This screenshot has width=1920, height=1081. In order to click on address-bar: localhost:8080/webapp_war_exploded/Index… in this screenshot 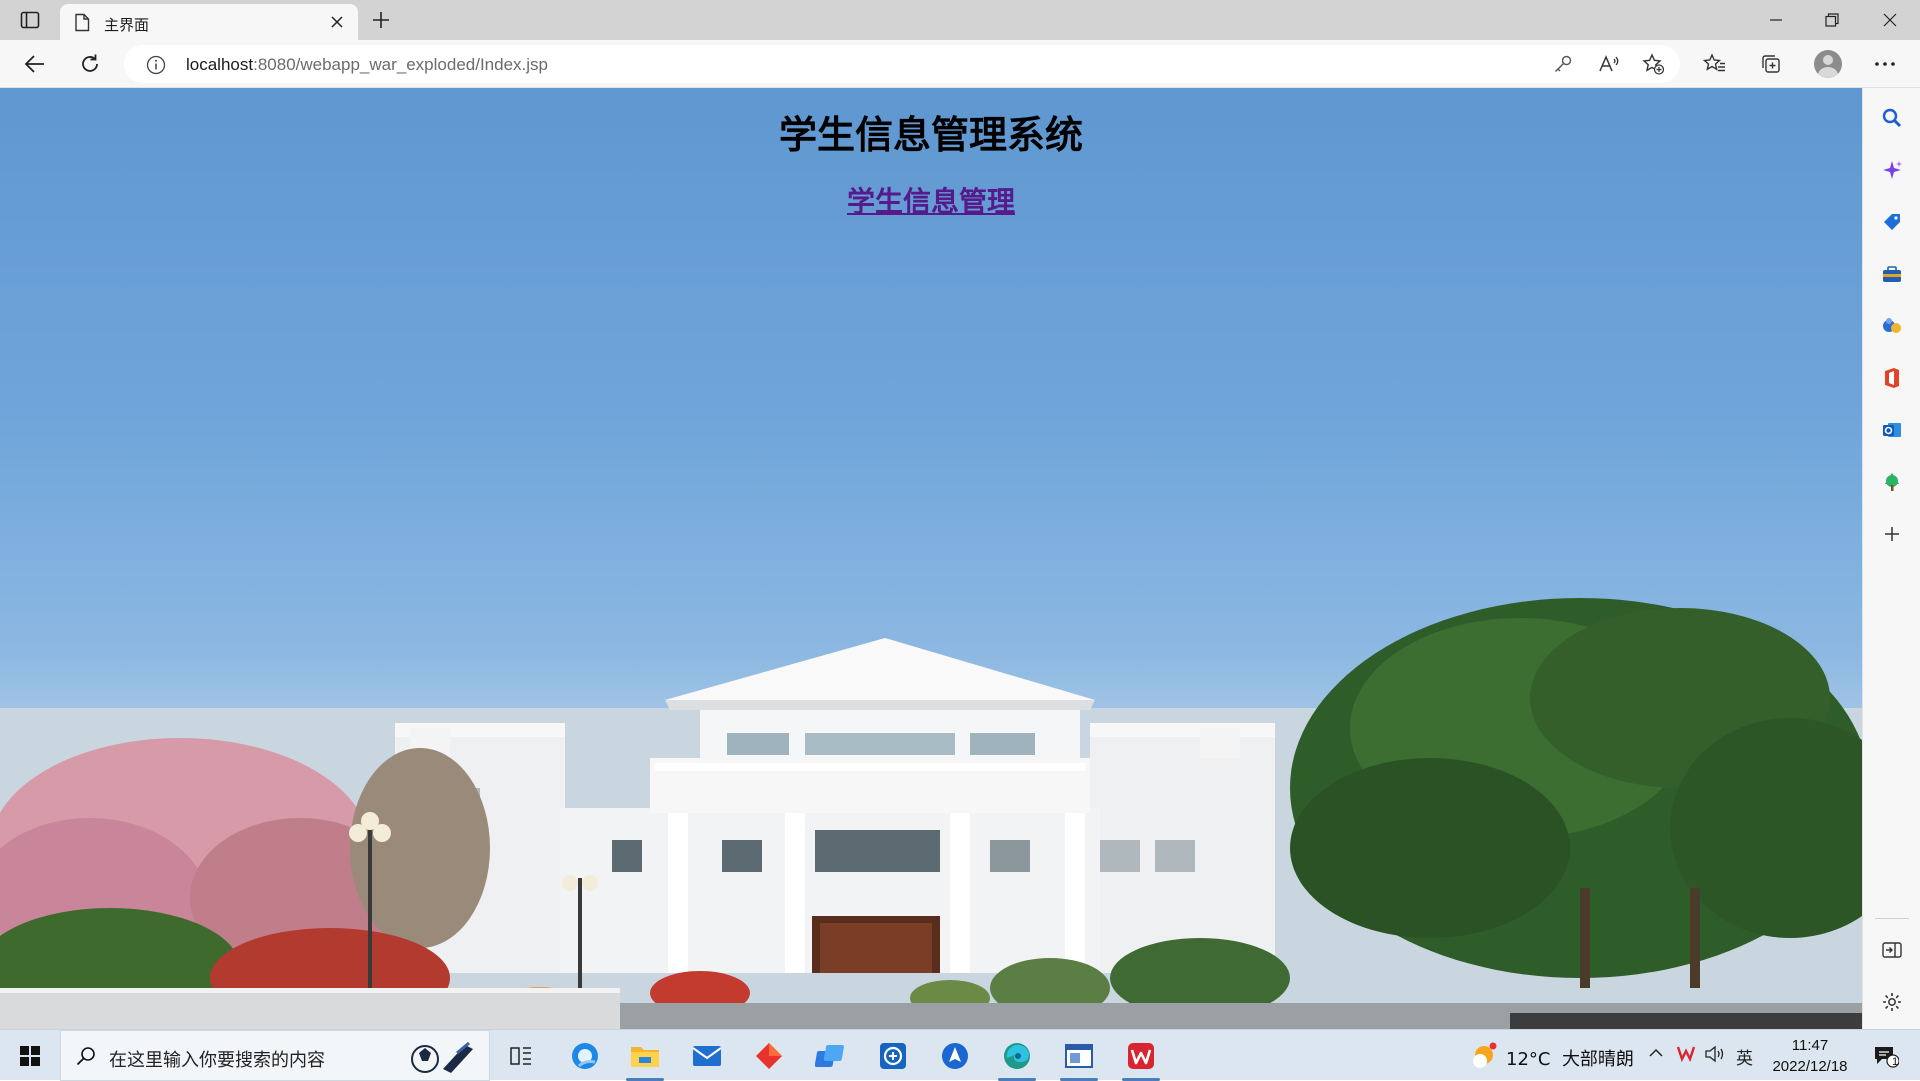, I will do `click(902, 64)`.